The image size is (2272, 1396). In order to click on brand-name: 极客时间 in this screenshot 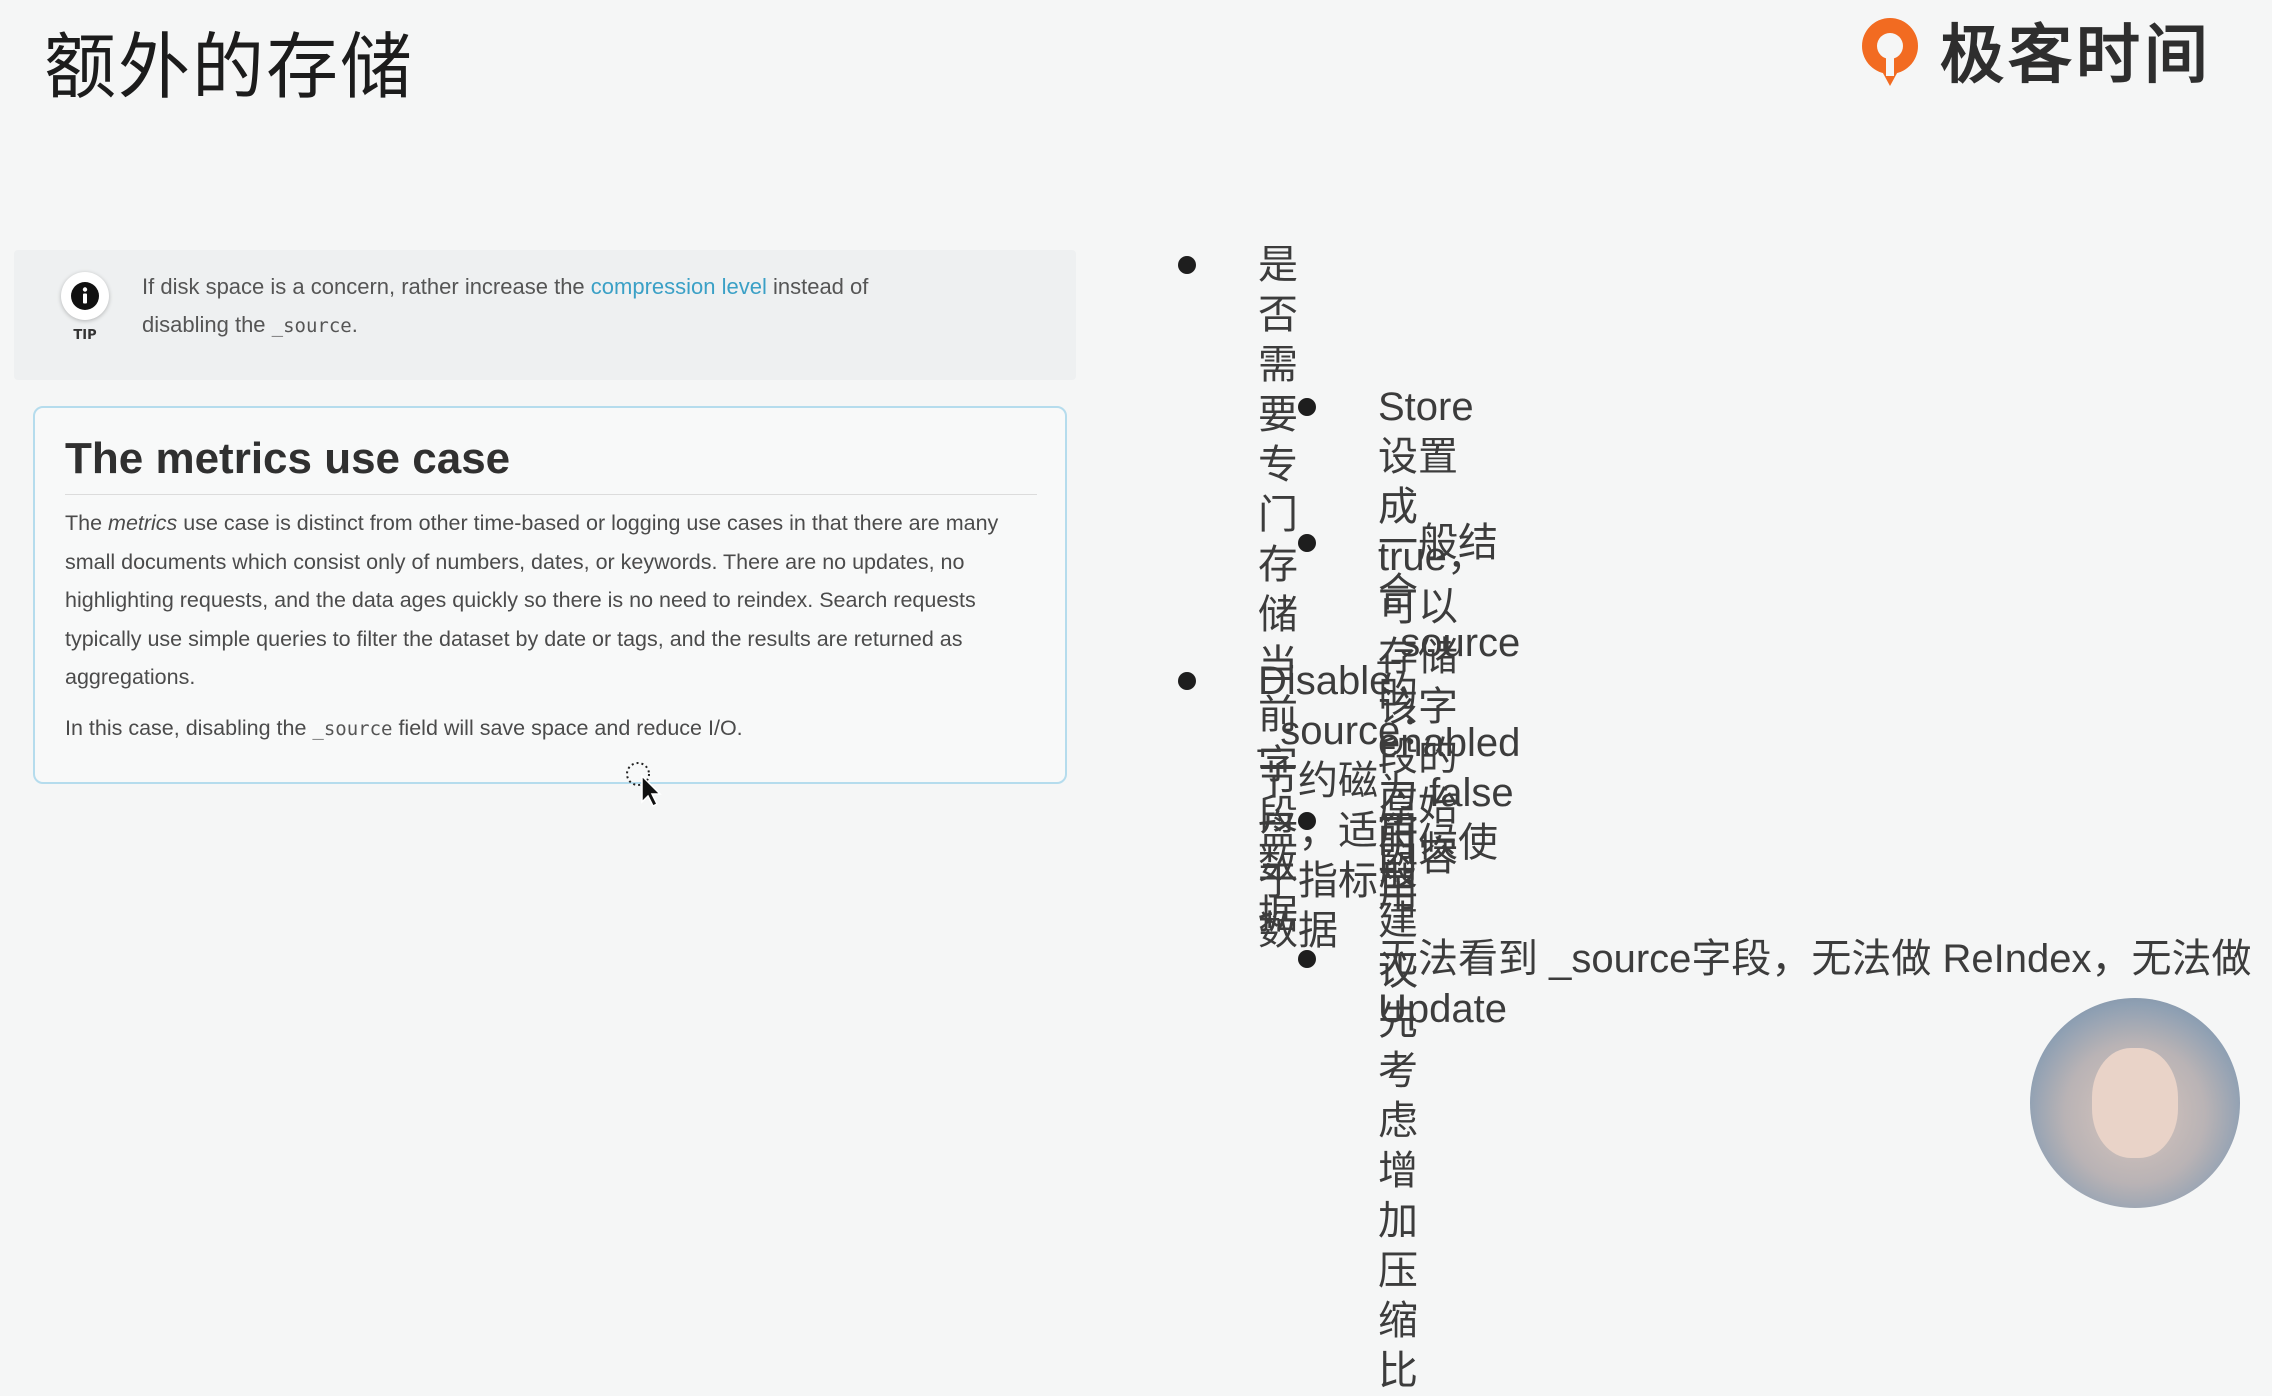, I will do `click(2076, 56)`.